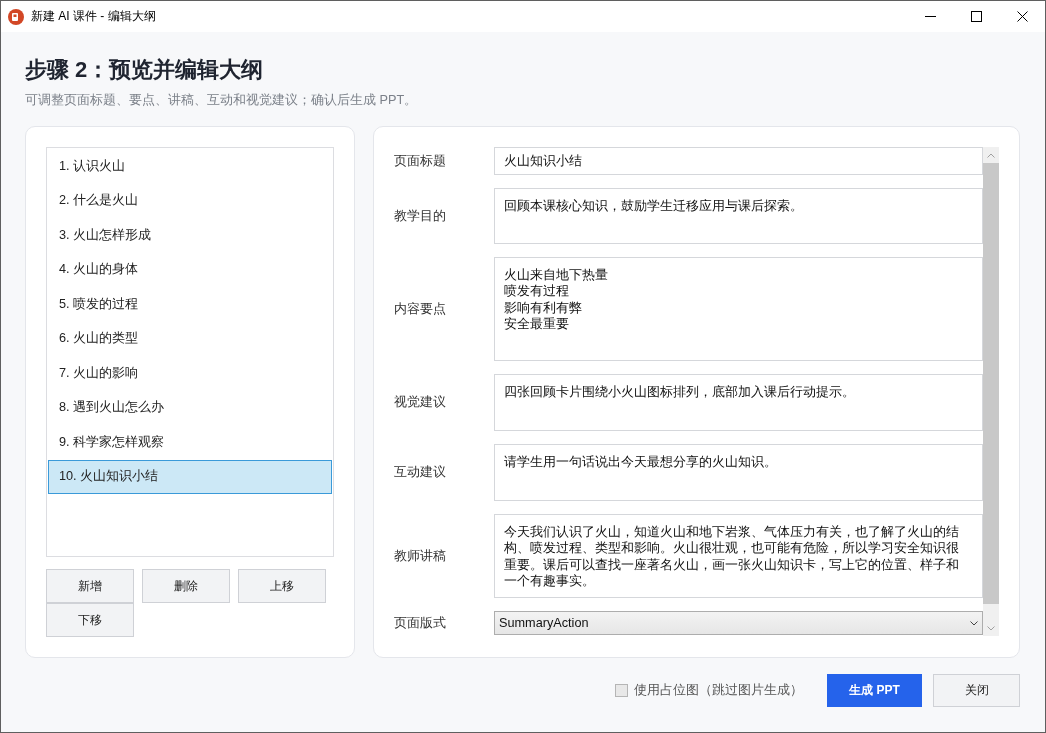 Image resolution: width=1046 pixels, height=733 pixels. I want to click on step-heading: 步骤 2：预览并编辑大纲, so click(144, 70).